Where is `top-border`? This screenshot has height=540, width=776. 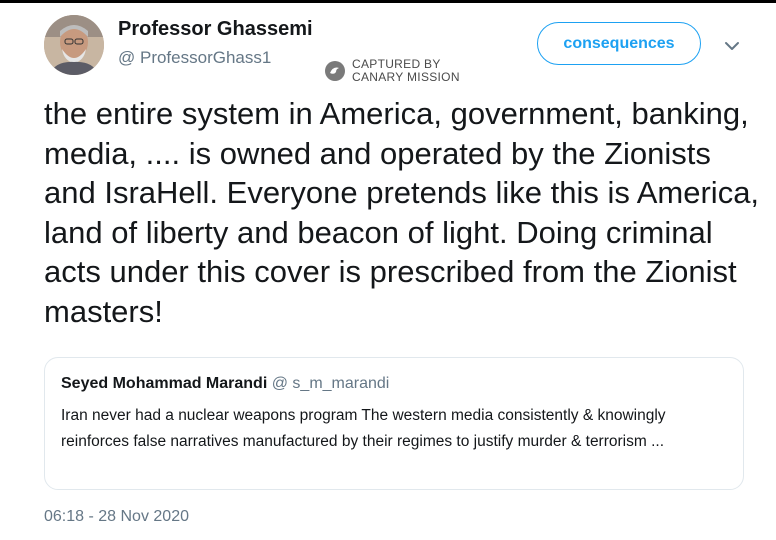
top-border is located at coordinates (388, 1).